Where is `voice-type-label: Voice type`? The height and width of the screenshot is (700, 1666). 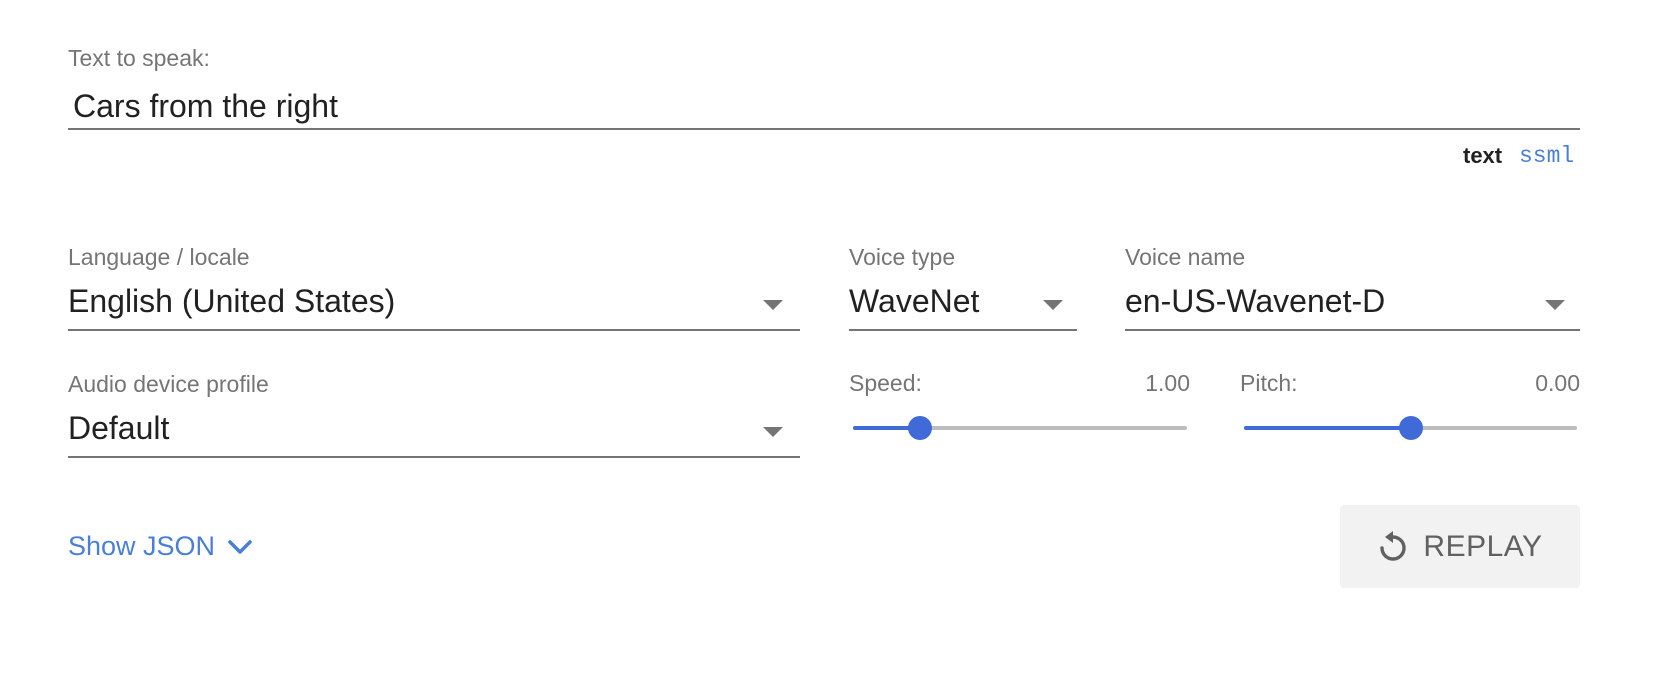 voice-type-label: Voice type is located at coordinates (902, 257).